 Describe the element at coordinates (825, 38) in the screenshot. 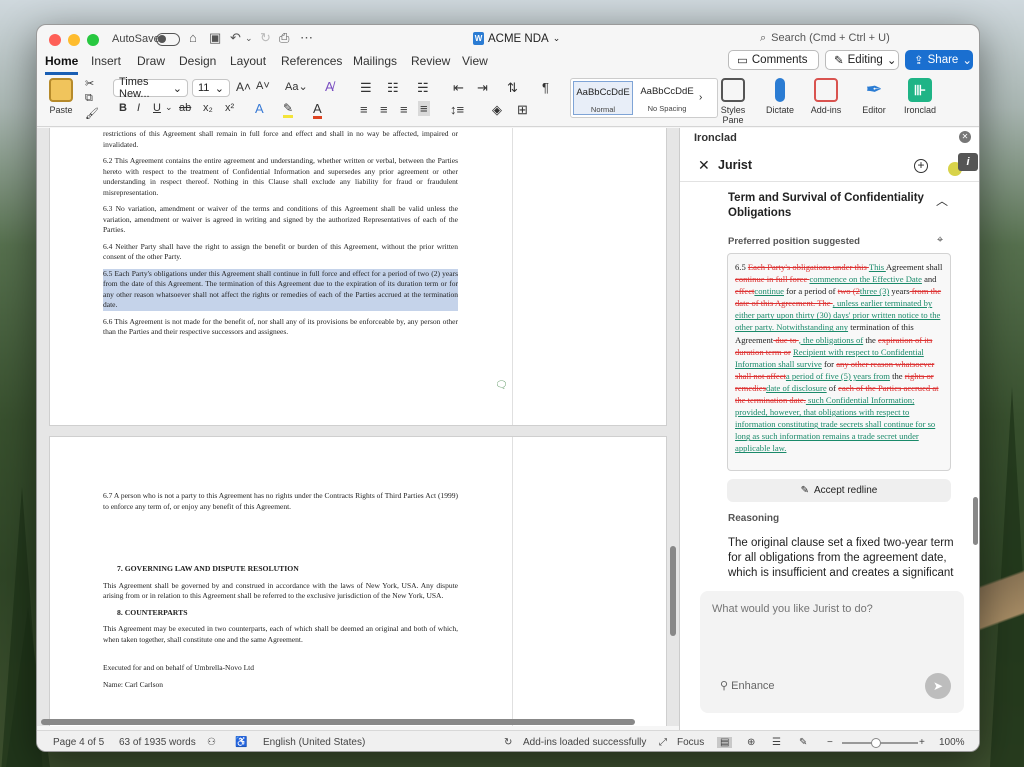

I see `search-box: ⌕ Search (Cmd + Ctrl + U)` at that location.